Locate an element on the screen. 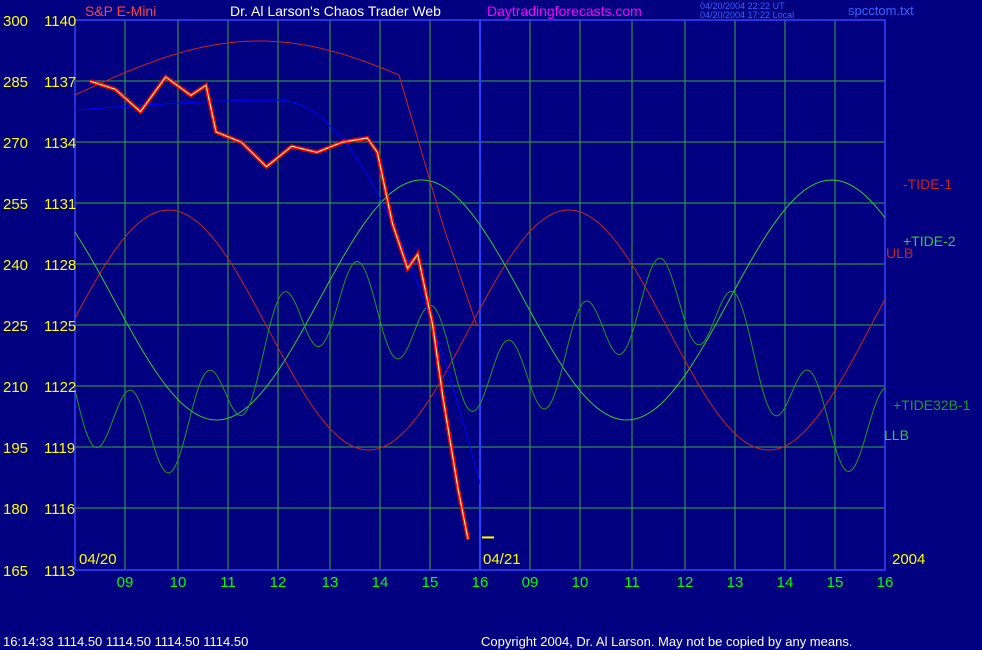  site-label: Daytradingforecasts.com is located at coordinates (564, 11).